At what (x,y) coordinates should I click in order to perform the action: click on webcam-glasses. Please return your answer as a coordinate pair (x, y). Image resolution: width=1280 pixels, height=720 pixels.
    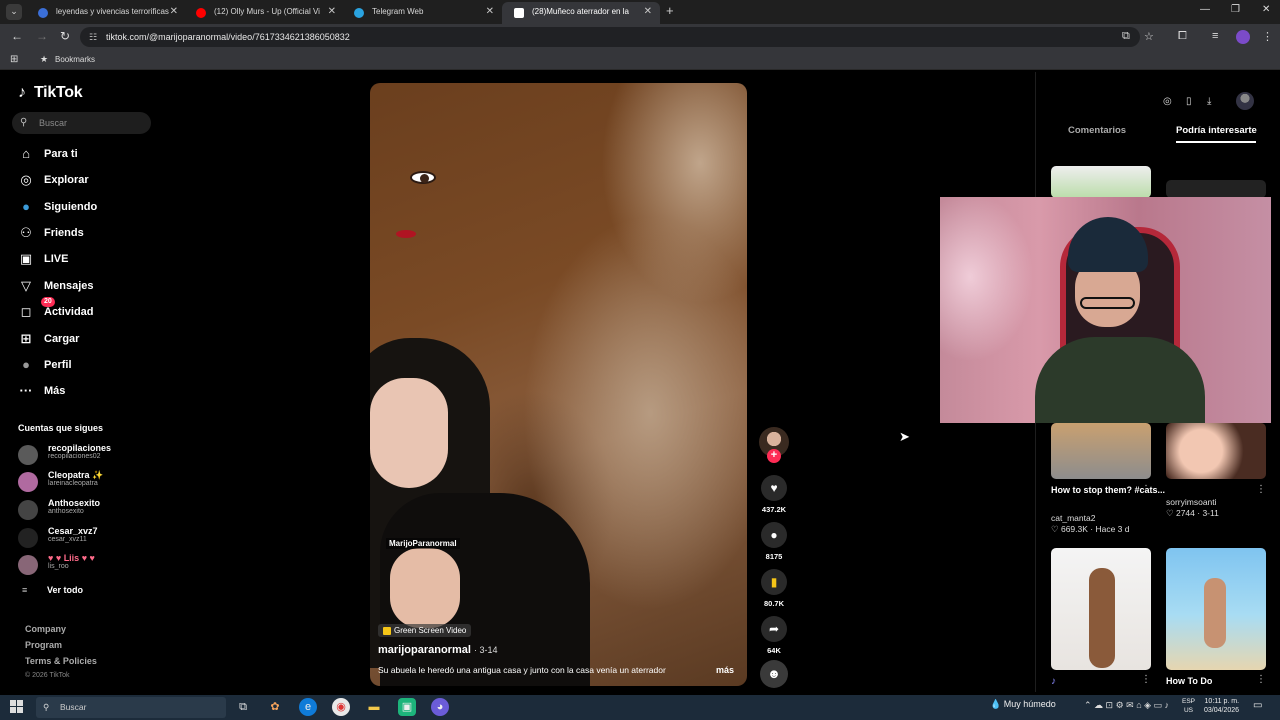
    Looking at the image, I should click on (1107, 303).